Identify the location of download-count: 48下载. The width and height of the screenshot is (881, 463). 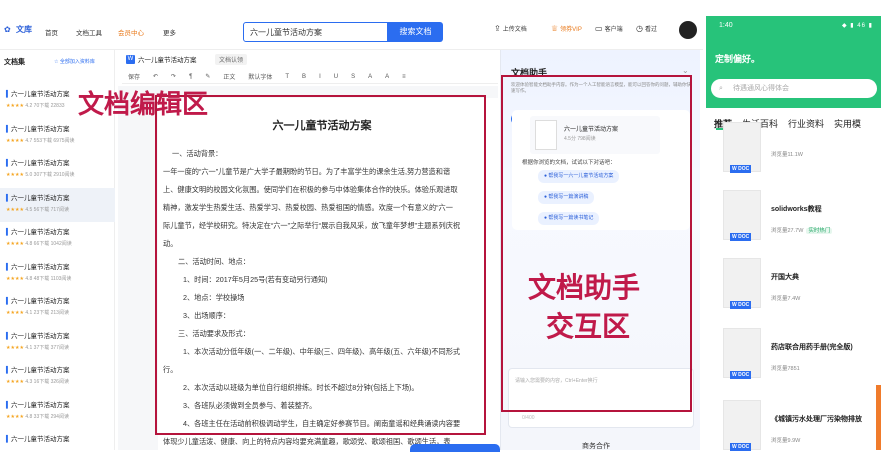
(41, 278).